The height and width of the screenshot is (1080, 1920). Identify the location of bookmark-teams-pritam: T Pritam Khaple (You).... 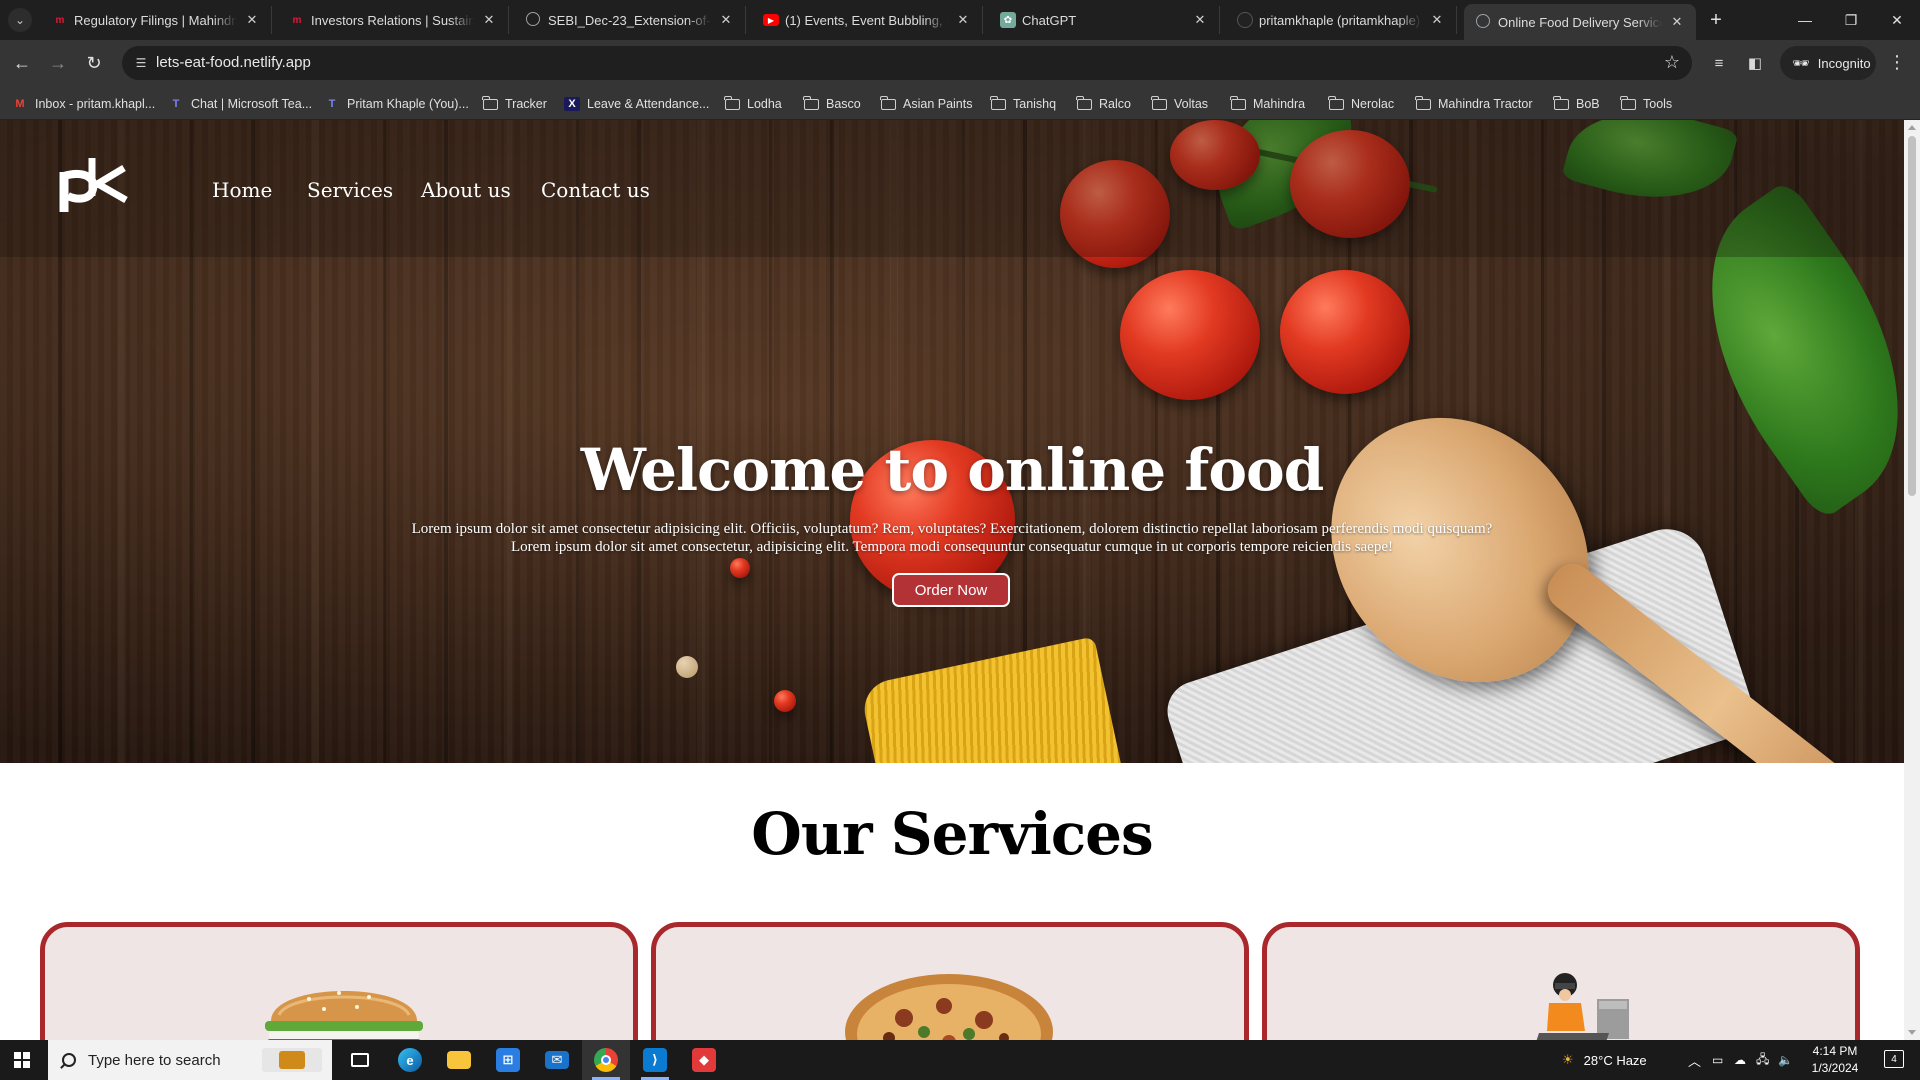
(396, 104).